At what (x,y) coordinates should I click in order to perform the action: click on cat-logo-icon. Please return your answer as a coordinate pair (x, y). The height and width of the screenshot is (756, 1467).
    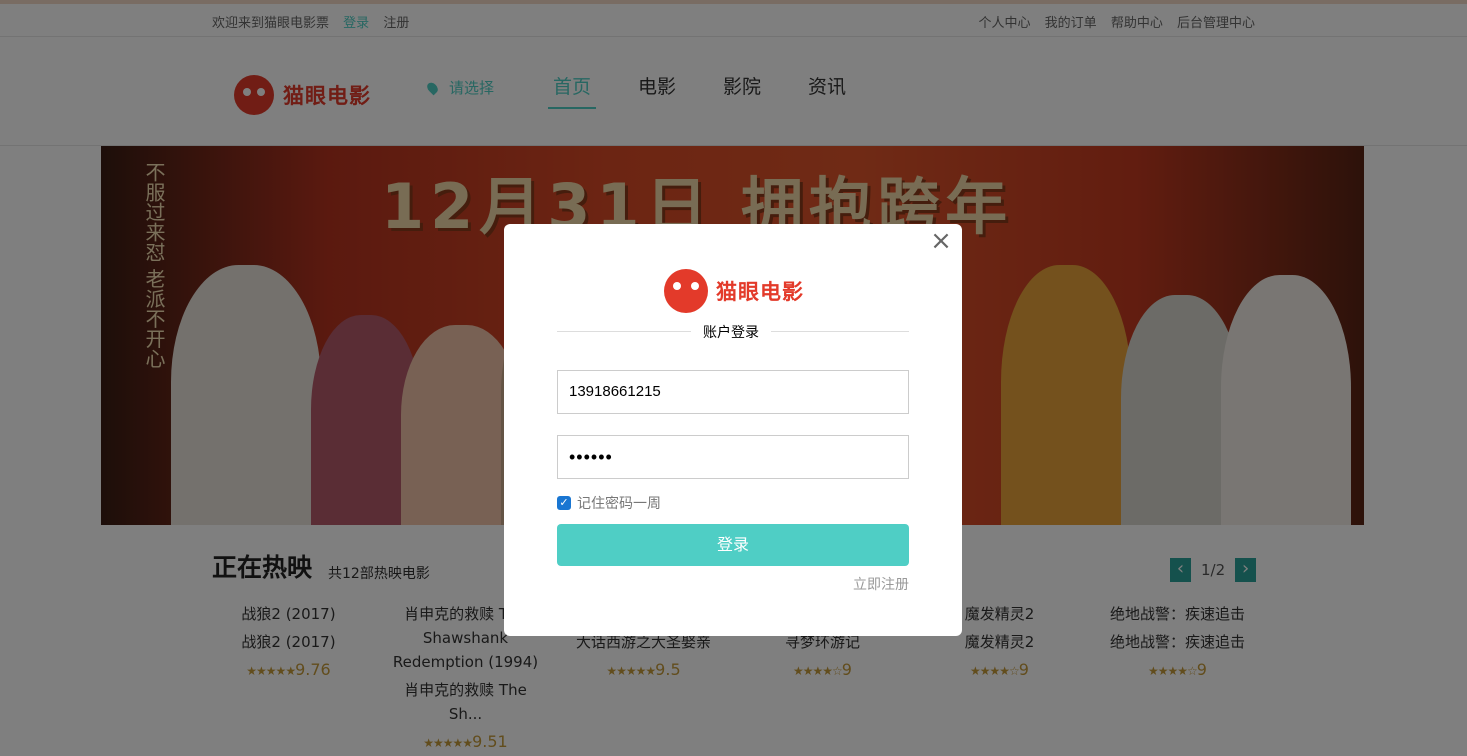
    Looking at the image, I should click on (686, 291).